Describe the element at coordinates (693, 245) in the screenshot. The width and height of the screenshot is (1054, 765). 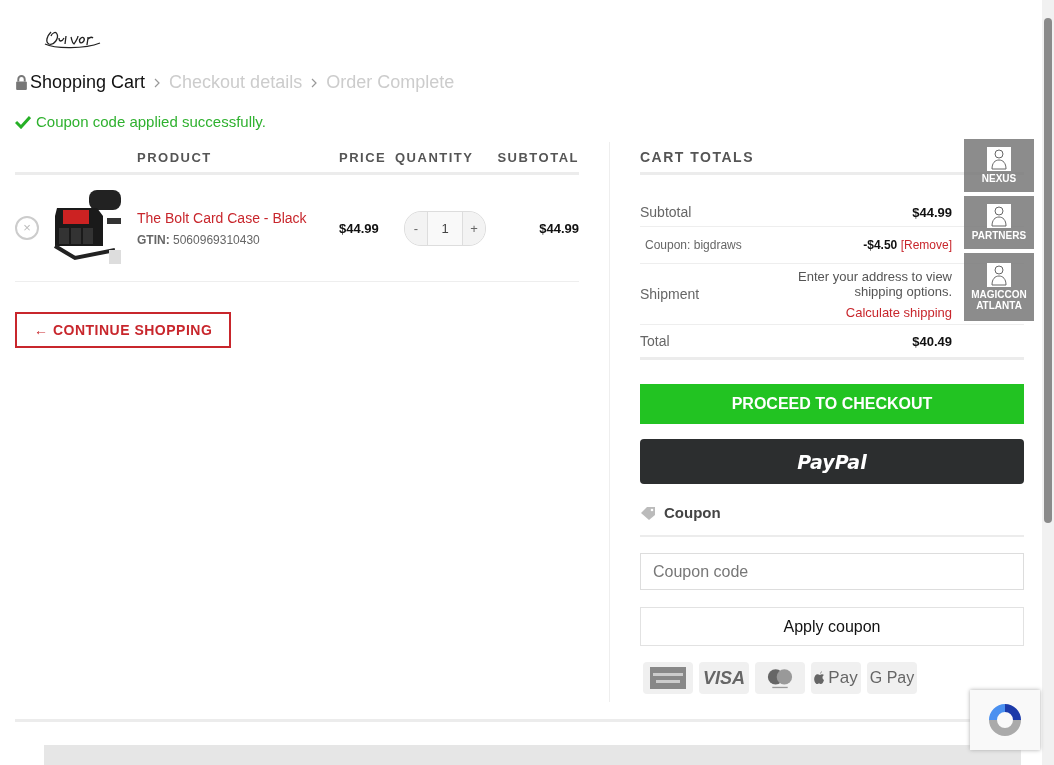
I see `coupon-label: Coupon: bigdraws` at that location.